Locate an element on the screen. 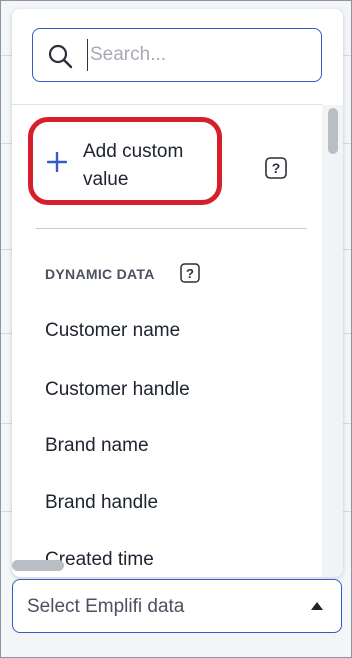 This screenshot has width=352, height=658. vertical-scrollbar is located at coordinates (332, 341).